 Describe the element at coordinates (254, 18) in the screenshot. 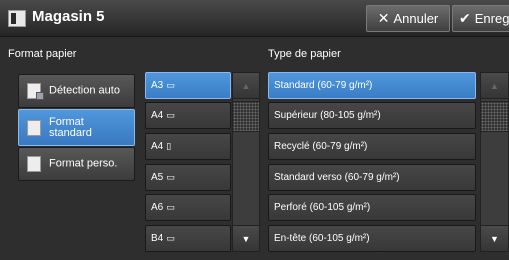

I see `title-bar: Magasin 5 ✕ Annuler ✔ Enregistrer` at that location.